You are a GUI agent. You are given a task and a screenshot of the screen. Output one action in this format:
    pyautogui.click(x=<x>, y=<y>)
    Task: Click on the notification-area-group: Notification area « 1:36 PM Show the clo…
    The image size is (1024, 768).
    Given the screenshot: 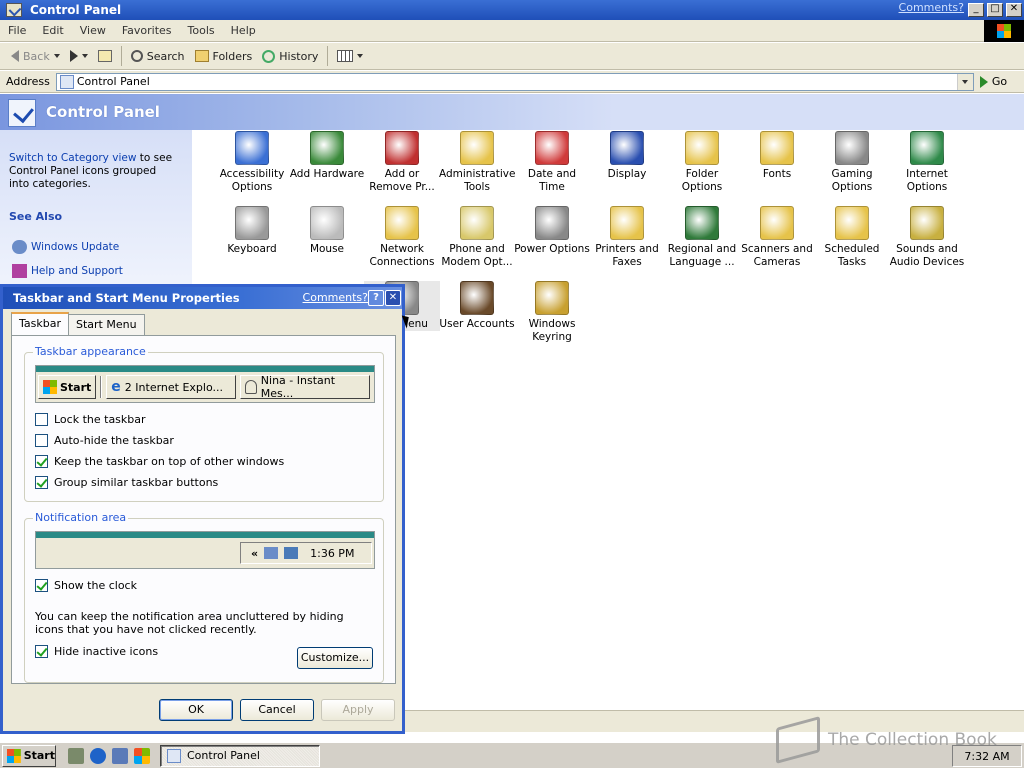 What is the action you would take?
    pyautogui.click(x=204, y=597)
    